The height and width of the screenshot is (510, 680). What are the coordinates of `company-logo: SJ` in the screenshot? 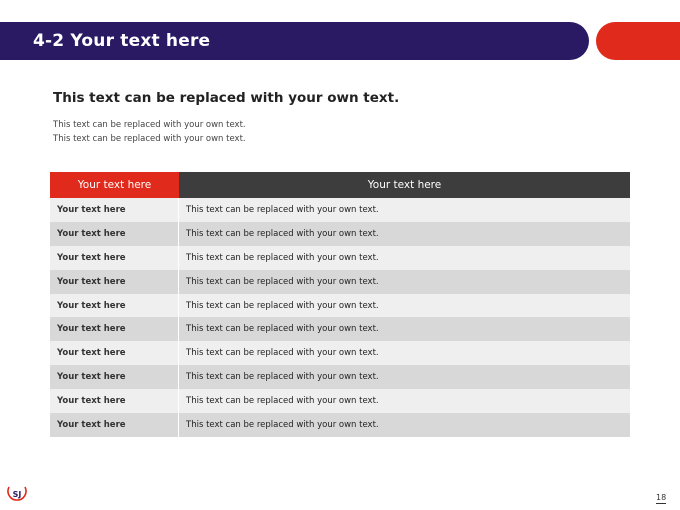 It's located at (17, 494).